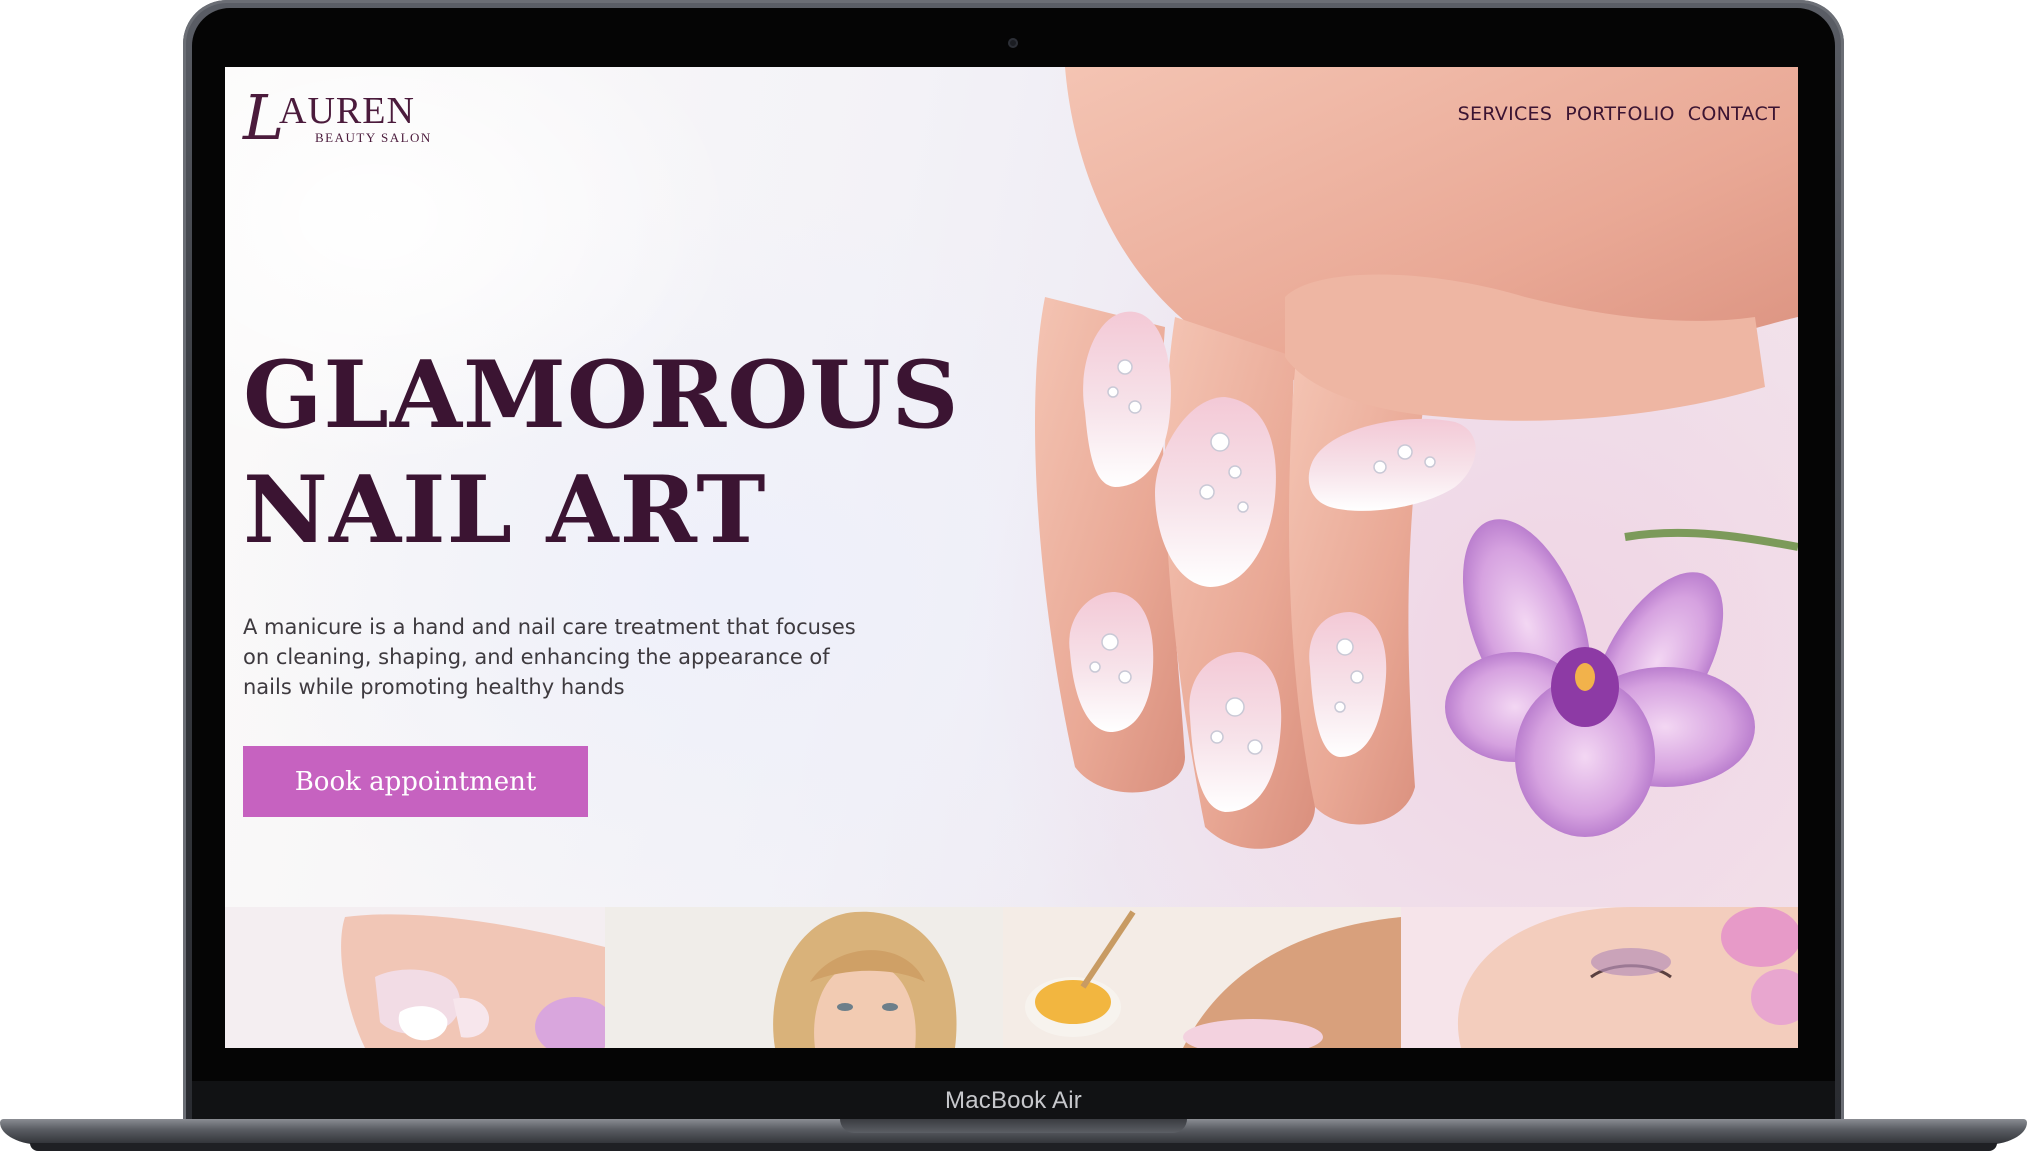 This screenshot has height=1164, width=2027. I want to click on gallery-makeup, so click(1599, 977).